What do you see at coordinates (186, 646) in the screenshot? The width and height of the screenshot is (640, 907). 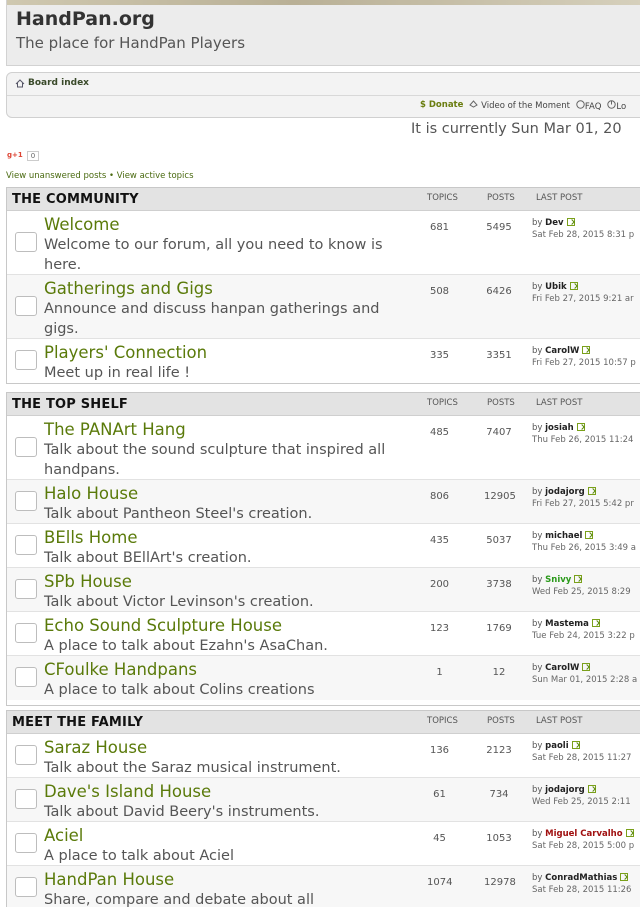 I see `forum-description: A place to talk about Ezahn's AsaChan.` at bounding box center [186, 646].